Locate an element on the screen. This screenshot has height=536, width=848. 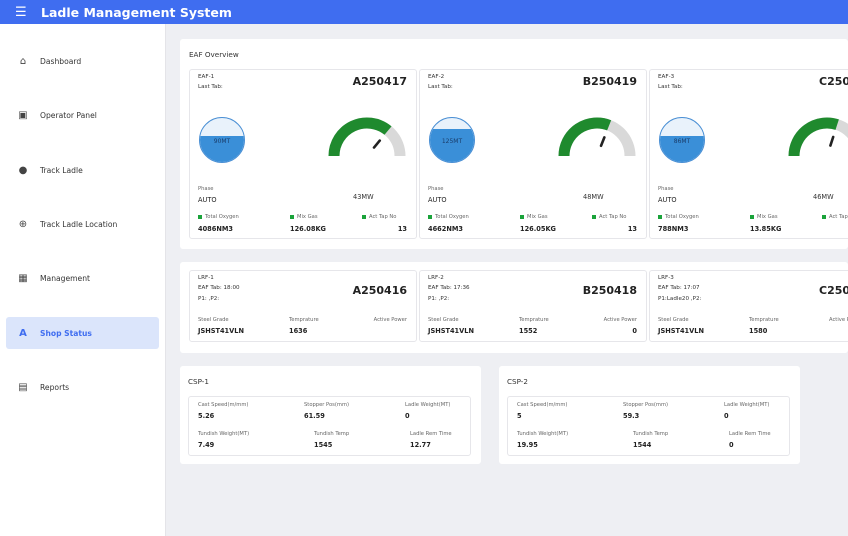
tundish-temp-value: 1545 is located at coordinates (323, 445).